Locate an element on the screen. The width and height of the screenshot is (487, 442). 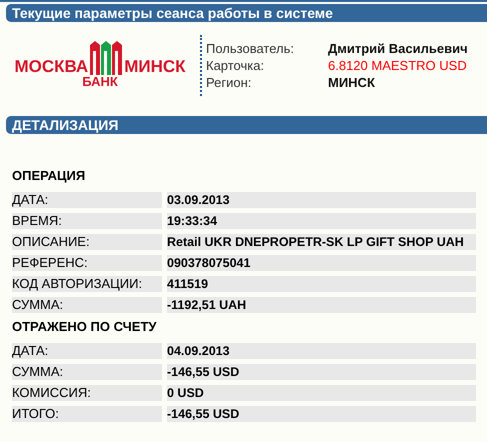
bank-logo-drawing: МОСКВА МИНСК БАНК is located at coordinates (100, 65).